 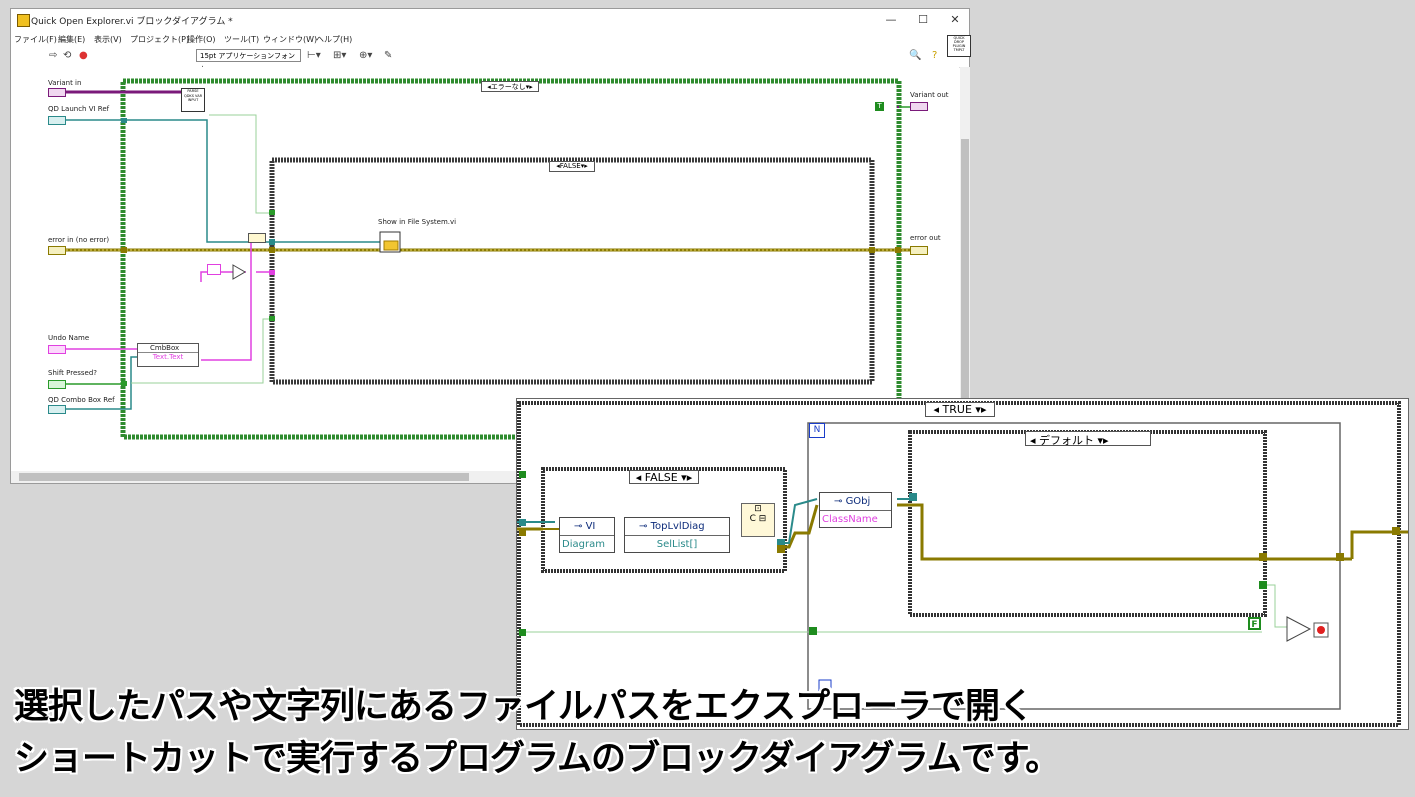 I want to click on qd-combo-box-ref-terminal, so click(x=57, y=409).